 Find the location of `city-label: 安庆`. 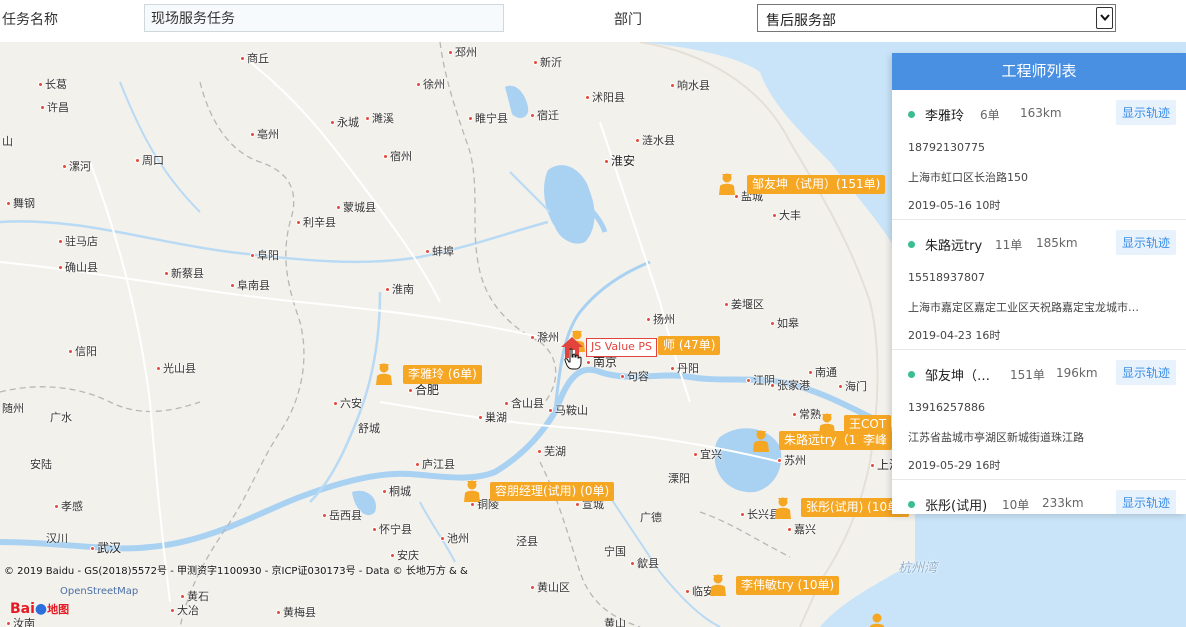

city-label: 安庆 is located at coordinates (404, 555).